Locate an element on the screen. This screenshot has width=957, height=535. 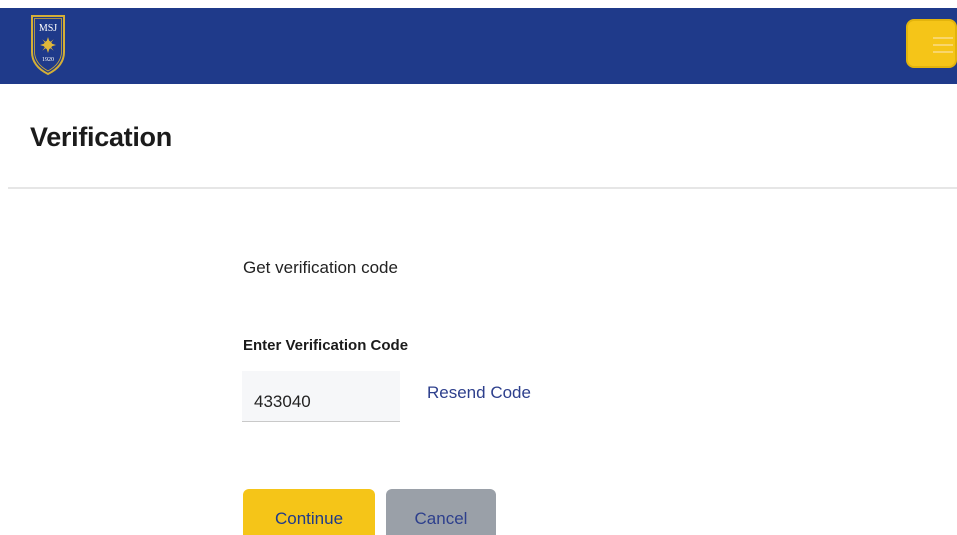
msj-shield-logo: MSJ 1920 is located at coordinates (48, 45).